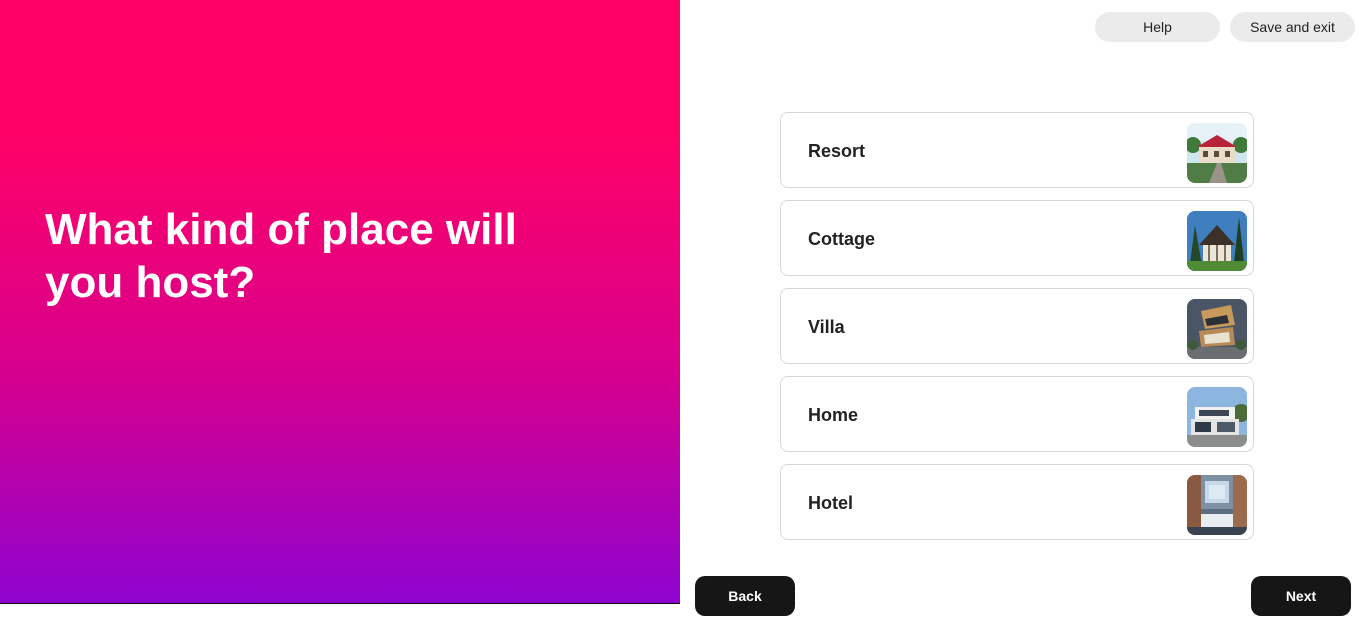  Describe the element at coordinates (833, 415) in the screenshot. I see `option-label: Home` at that location.